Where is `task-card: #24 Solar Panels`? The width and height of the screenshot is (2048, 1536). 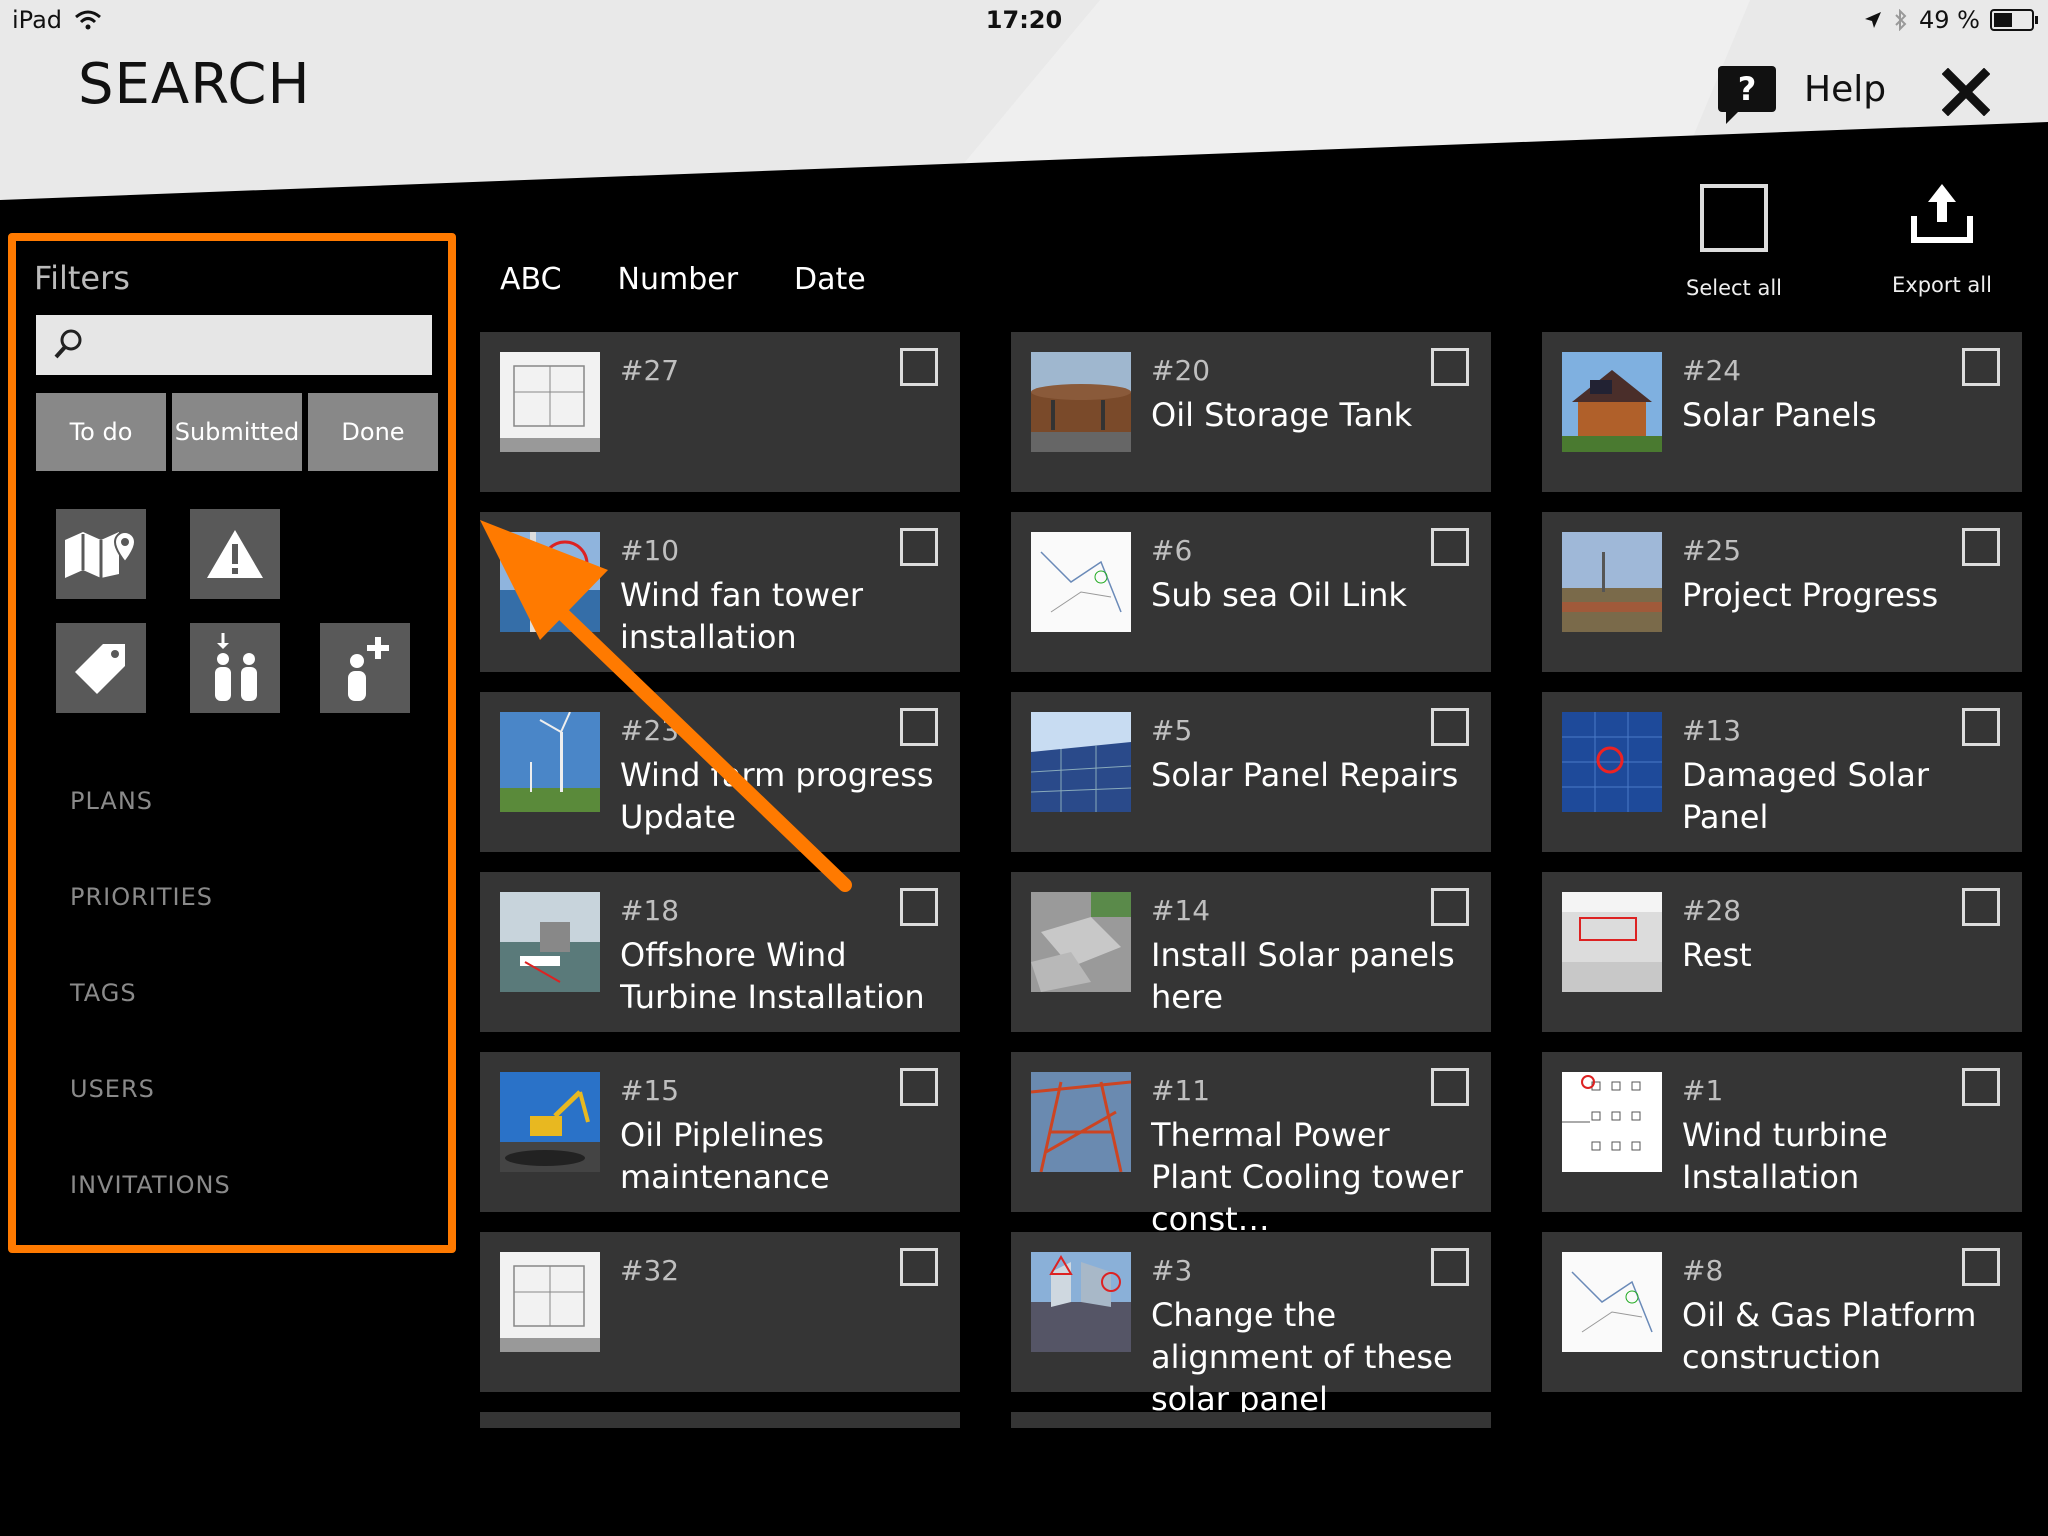
task-card: #24 Solar Panels is located at coordinates (1782, 412).